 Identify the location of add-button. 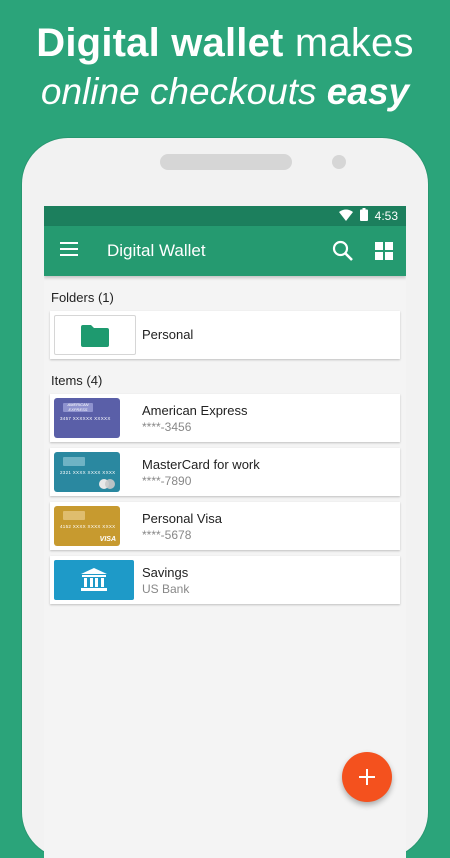
(367, 777).